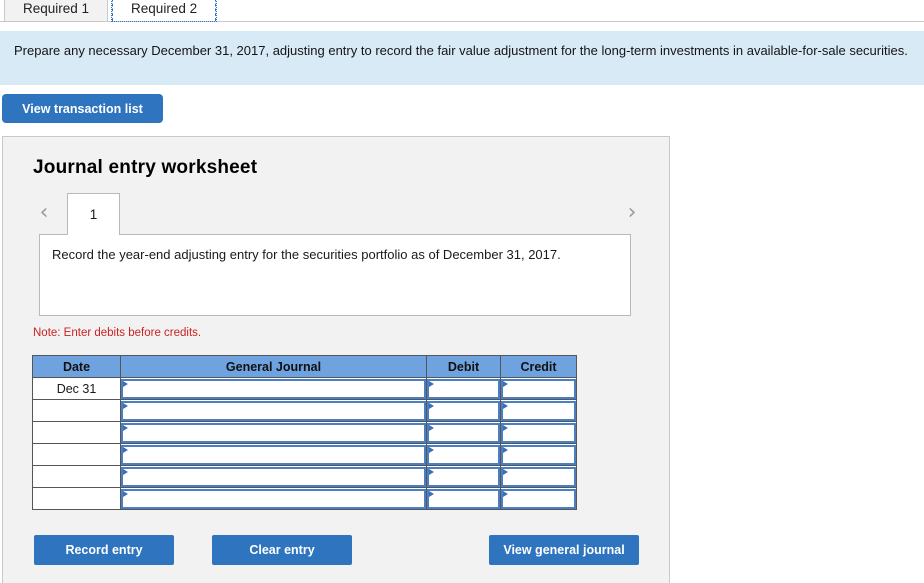 This screenshot has height=583, width=924. What do you see at coordinates (76, 388) in the screenshot?
I see `cell-date: Dec 31` at bounding box center [76, 388].